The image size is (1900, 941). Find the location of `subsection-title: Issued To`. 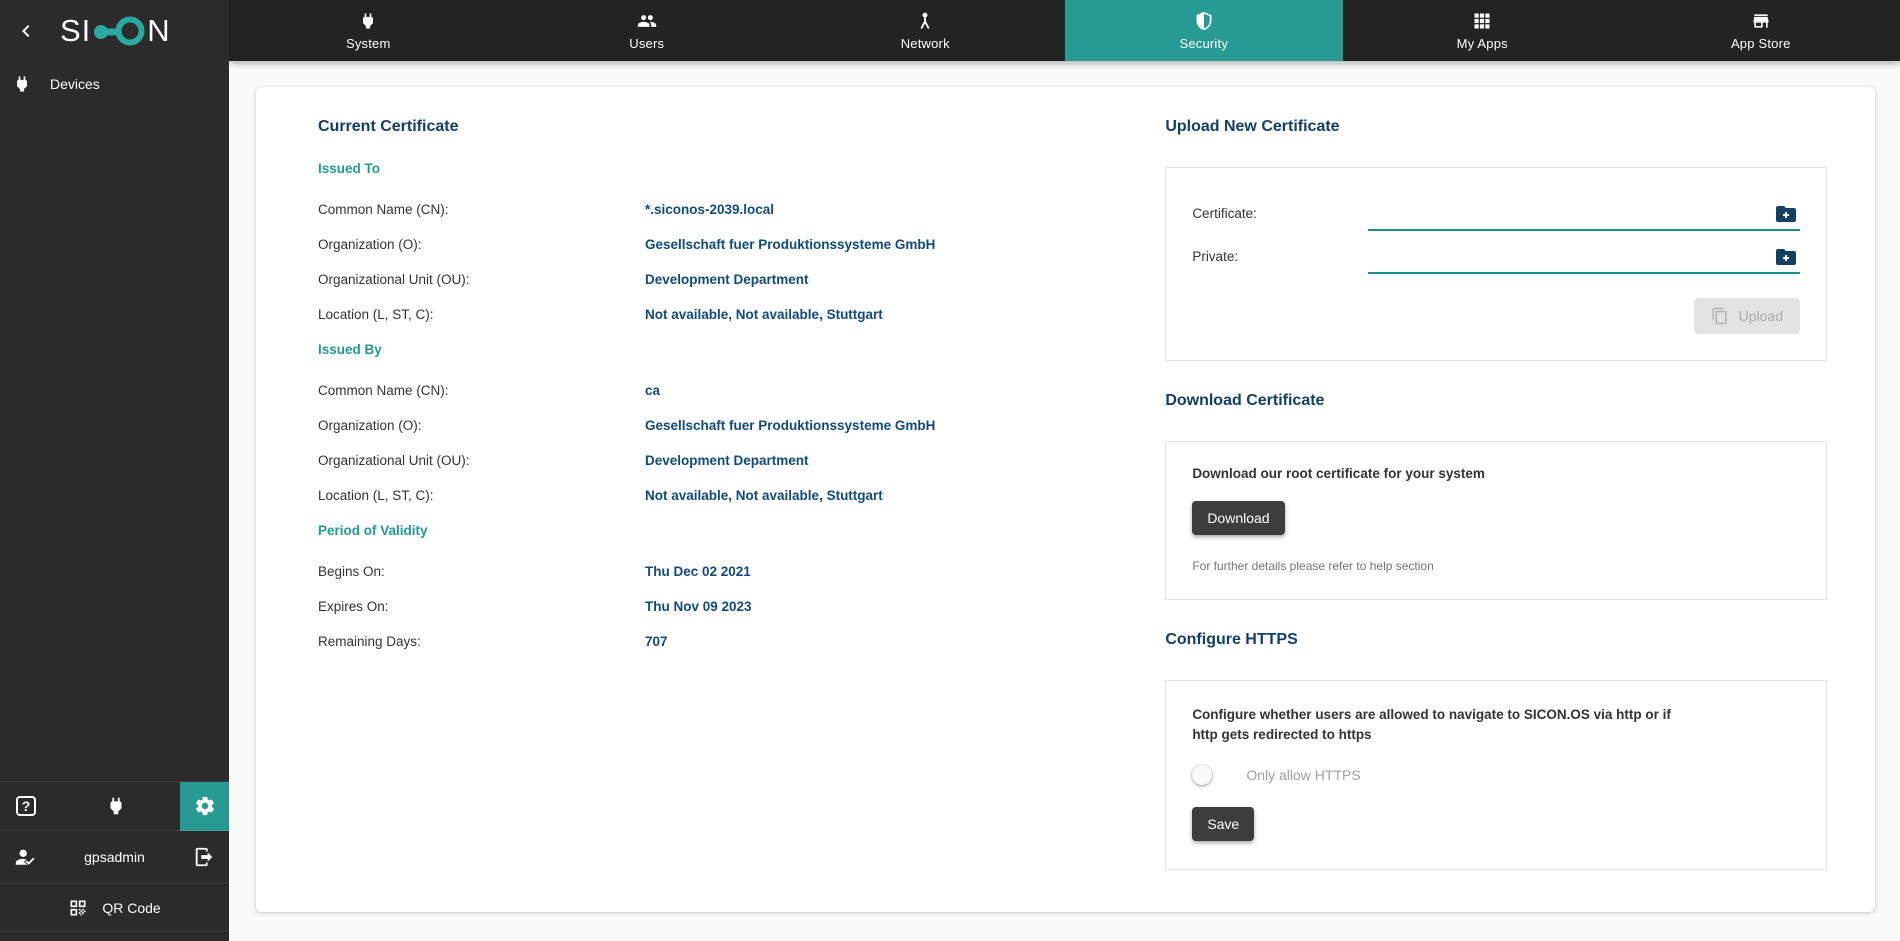

subsection-title: Issued To is located at coordinates (349, 168).